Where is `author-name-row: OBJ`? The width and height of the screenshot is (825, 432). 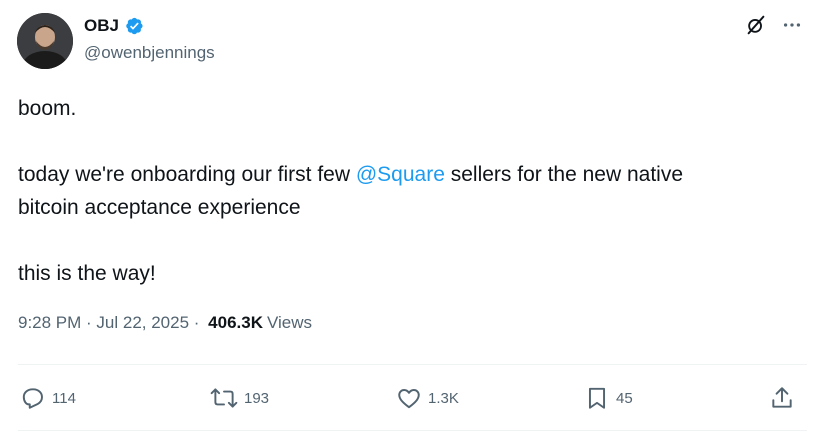
author-name-row: OBJ is located at coordinates (114, 26).